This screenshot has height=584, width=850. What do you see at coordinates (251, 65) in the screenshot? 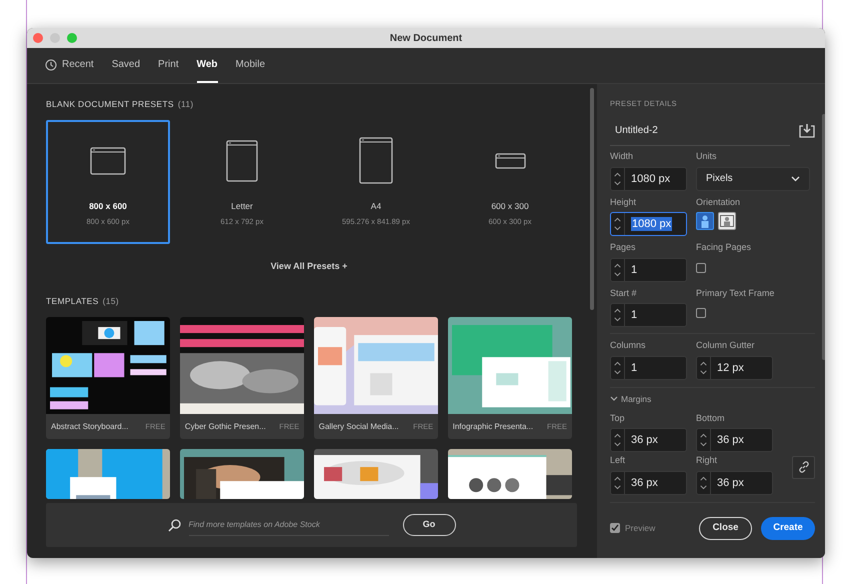
I see `tab: Mobile` at bounding box center [251, 65].